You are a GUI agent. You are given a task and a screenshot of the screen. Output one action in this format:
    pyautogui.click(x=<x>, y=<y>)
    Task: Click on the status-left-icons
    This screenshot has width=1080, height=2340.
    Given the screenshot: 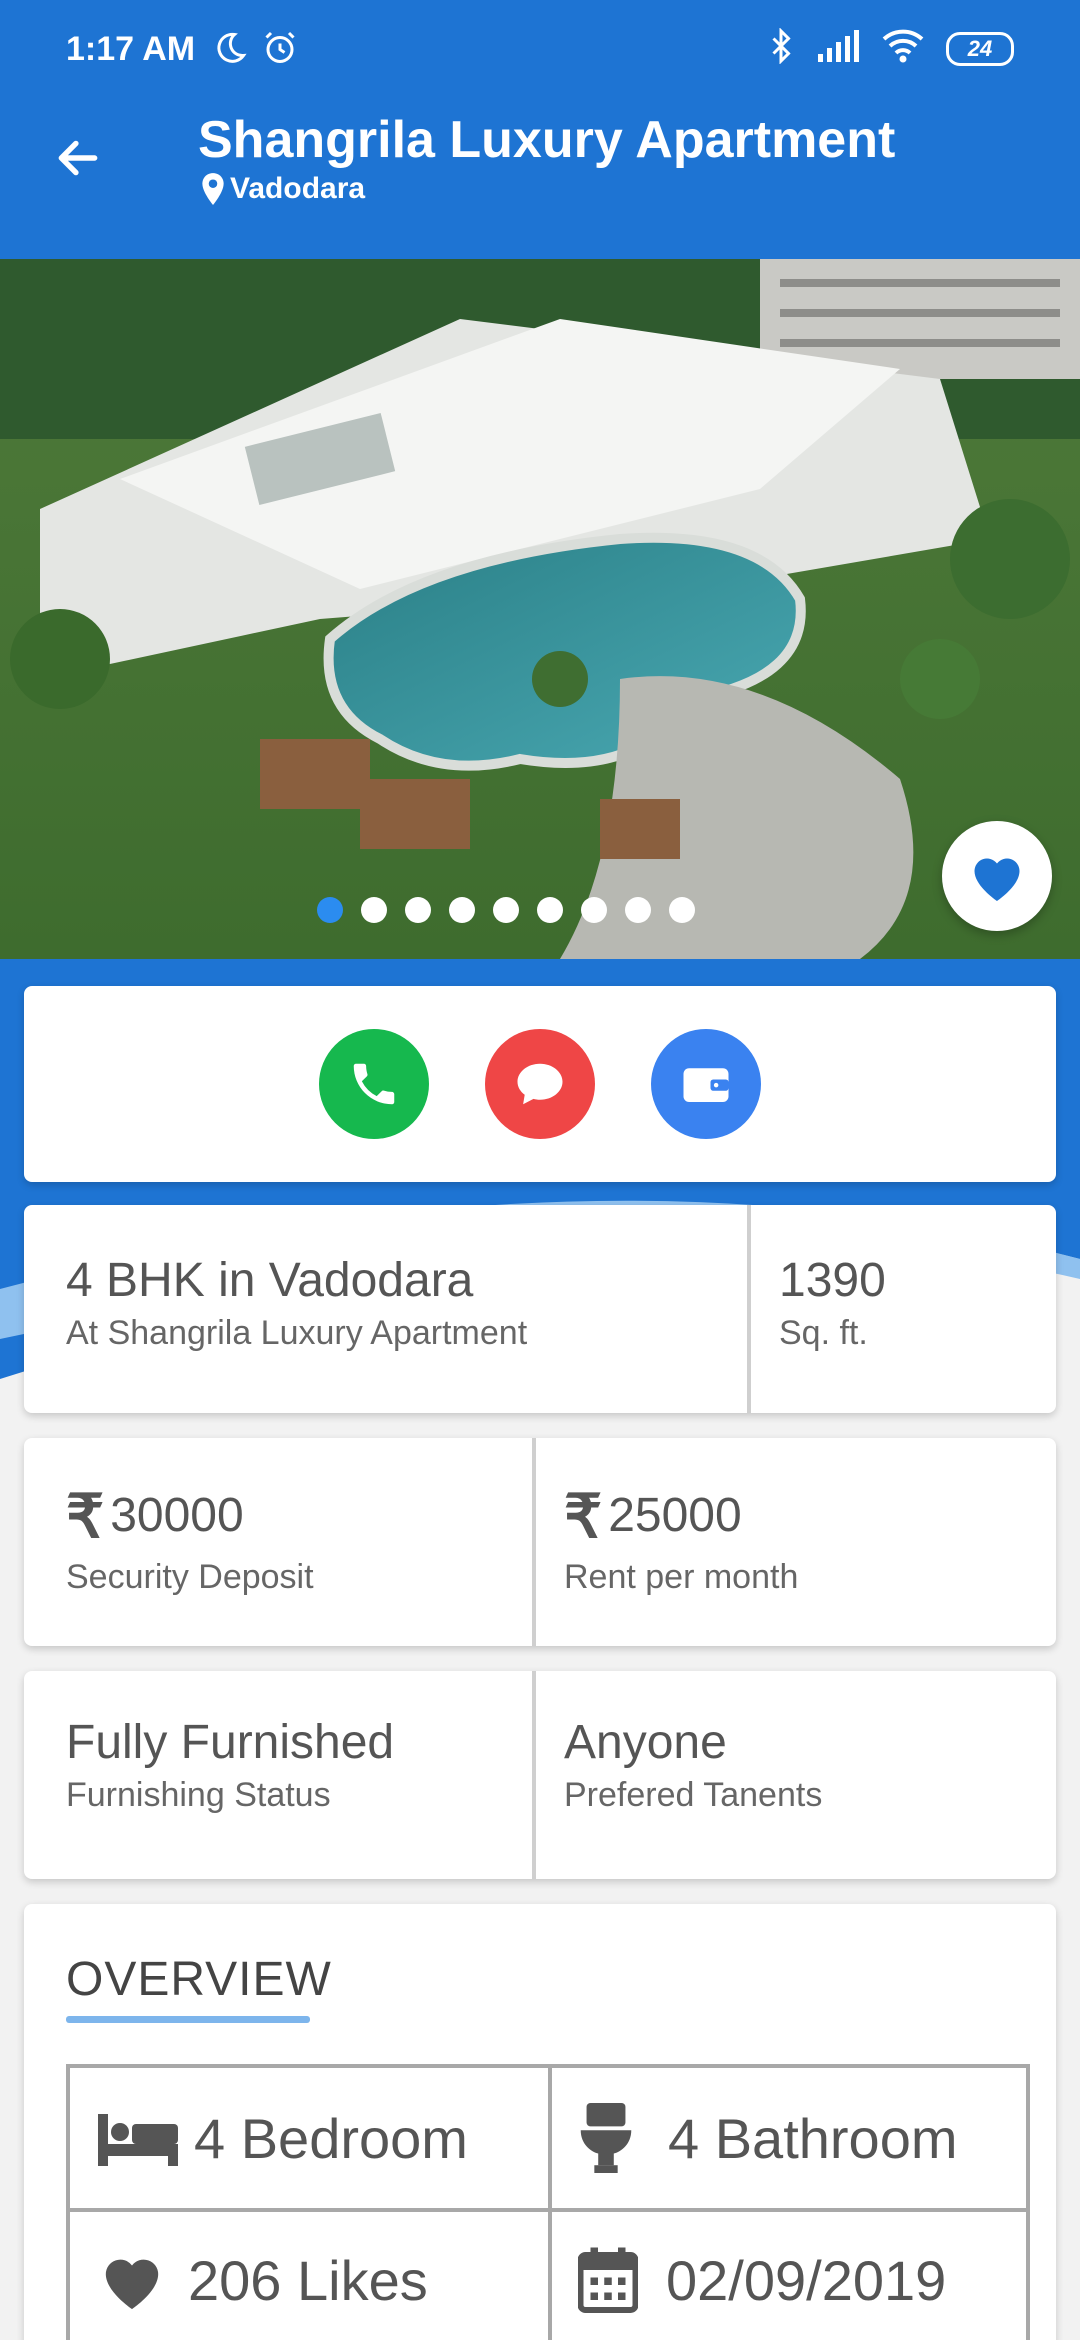 What is the action you would take?
    pyautogui.click(x=255, y=50)
    